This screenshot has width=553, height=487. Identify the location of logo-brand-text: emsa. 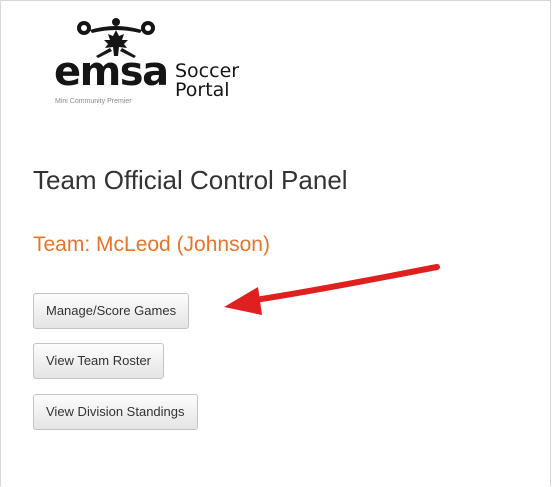
(111, 72).